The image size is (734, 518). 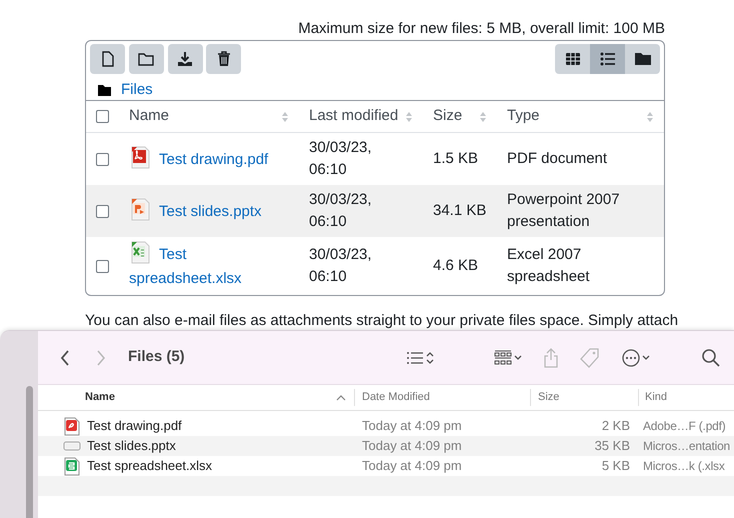 What do you see at coordinates (523, 116) in the screenshot?
I see `column-header: Type` at bounding box center [523, 116].